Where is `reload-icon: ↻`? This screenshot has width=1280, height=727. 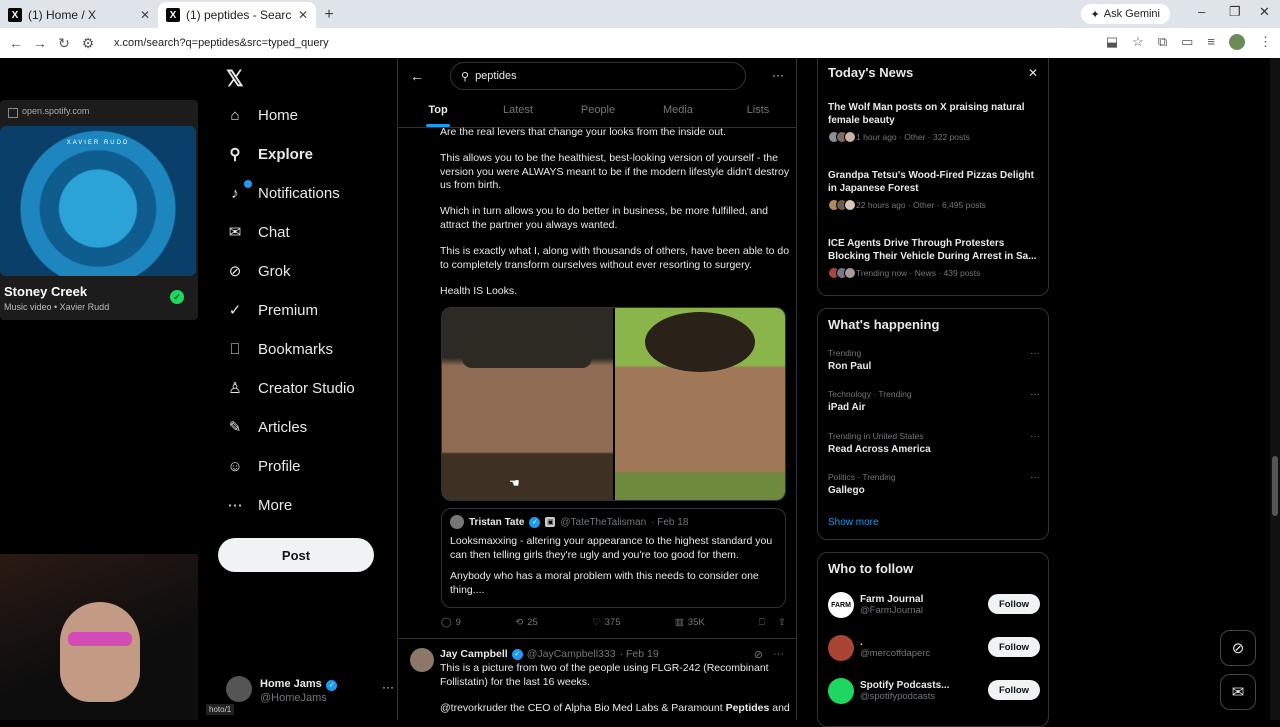 reload-icon: ↻ is located at coordinates (64, 43).